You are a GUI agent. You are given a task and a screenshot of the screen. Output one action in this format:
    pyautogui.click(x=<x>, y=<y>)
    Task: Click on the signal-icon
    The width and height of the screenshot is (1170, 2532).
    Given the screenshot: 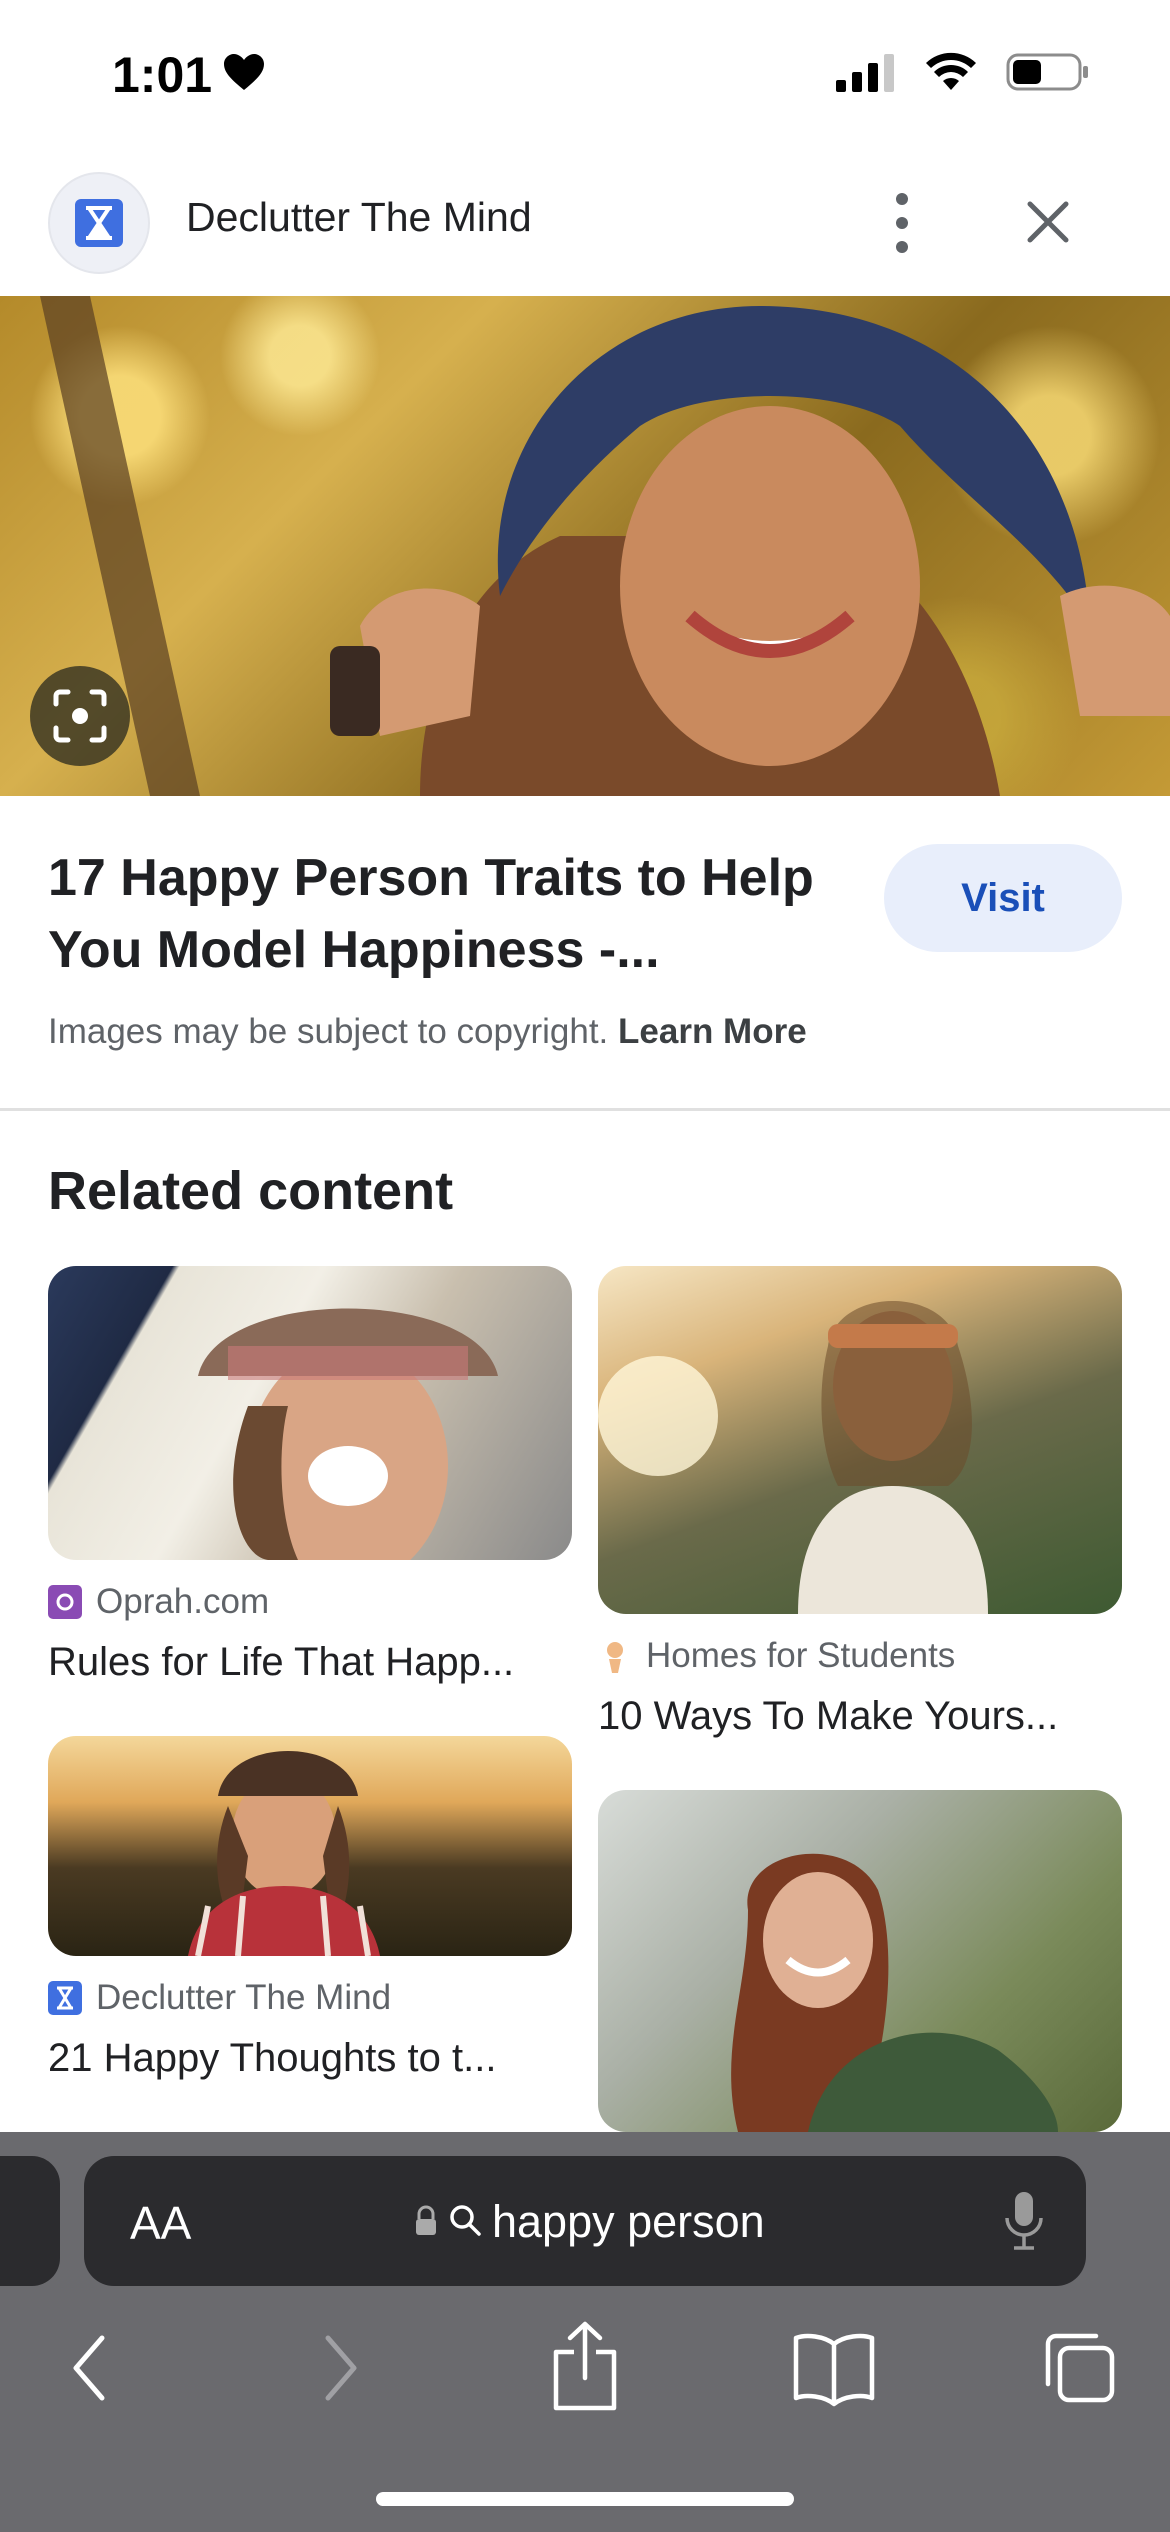 What is the action you would take?
    pyautogui.click(x=866, y=74)
    